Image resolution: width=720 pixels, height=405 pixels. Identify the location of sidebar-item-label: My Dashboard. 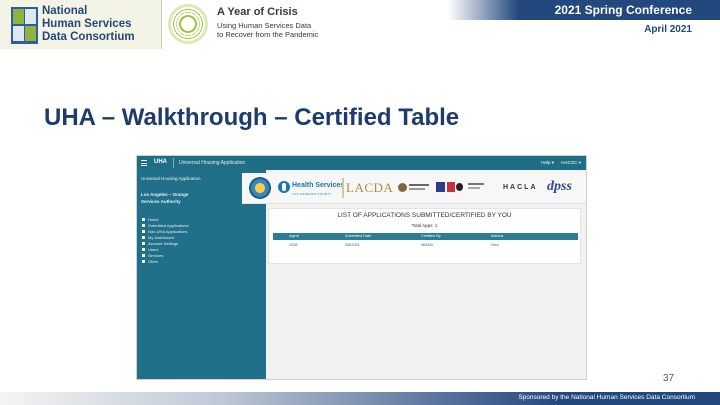
(161, 237).